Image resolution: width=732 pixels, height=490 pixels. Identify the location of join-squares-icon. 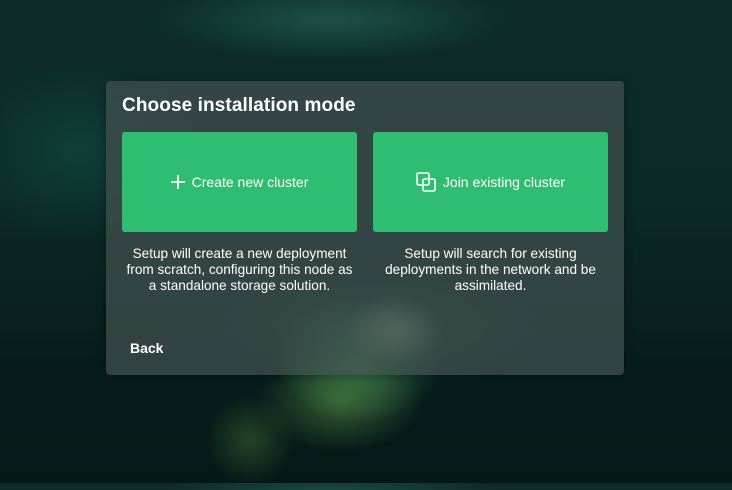
(426, 182).